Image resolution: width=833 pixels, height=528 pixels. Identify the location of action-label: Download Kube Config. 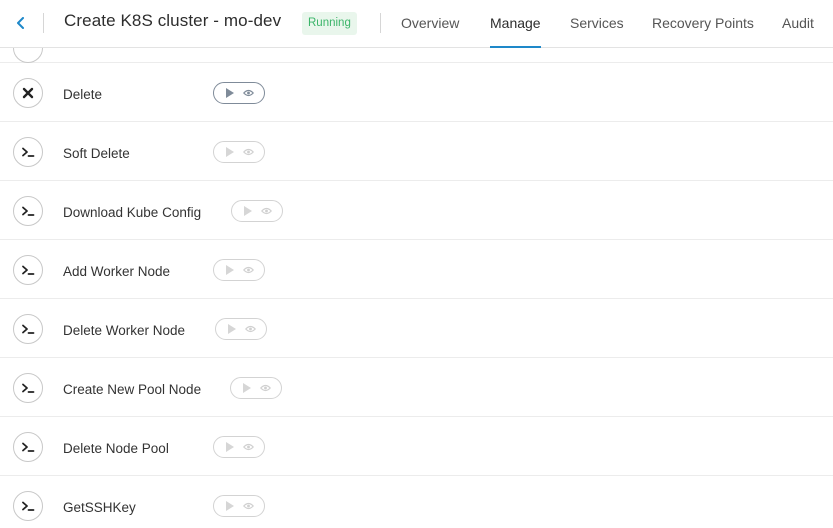
(132, 212).